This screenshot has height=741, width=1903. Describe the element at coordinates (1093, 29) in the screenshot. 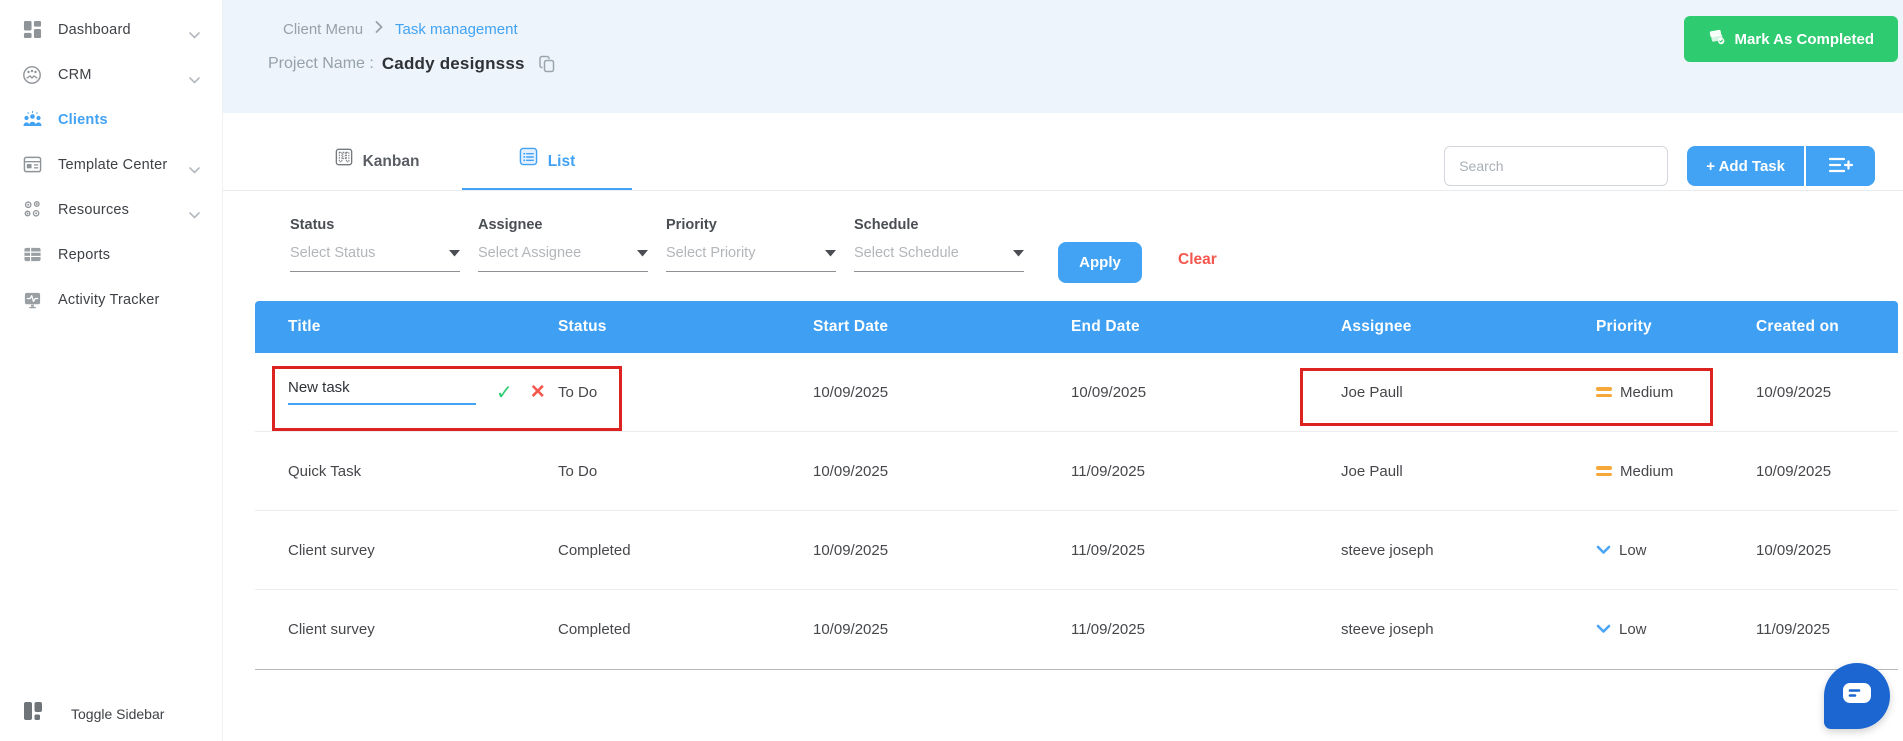

I see `breadcrumb: Client Menu Task management` at that location.